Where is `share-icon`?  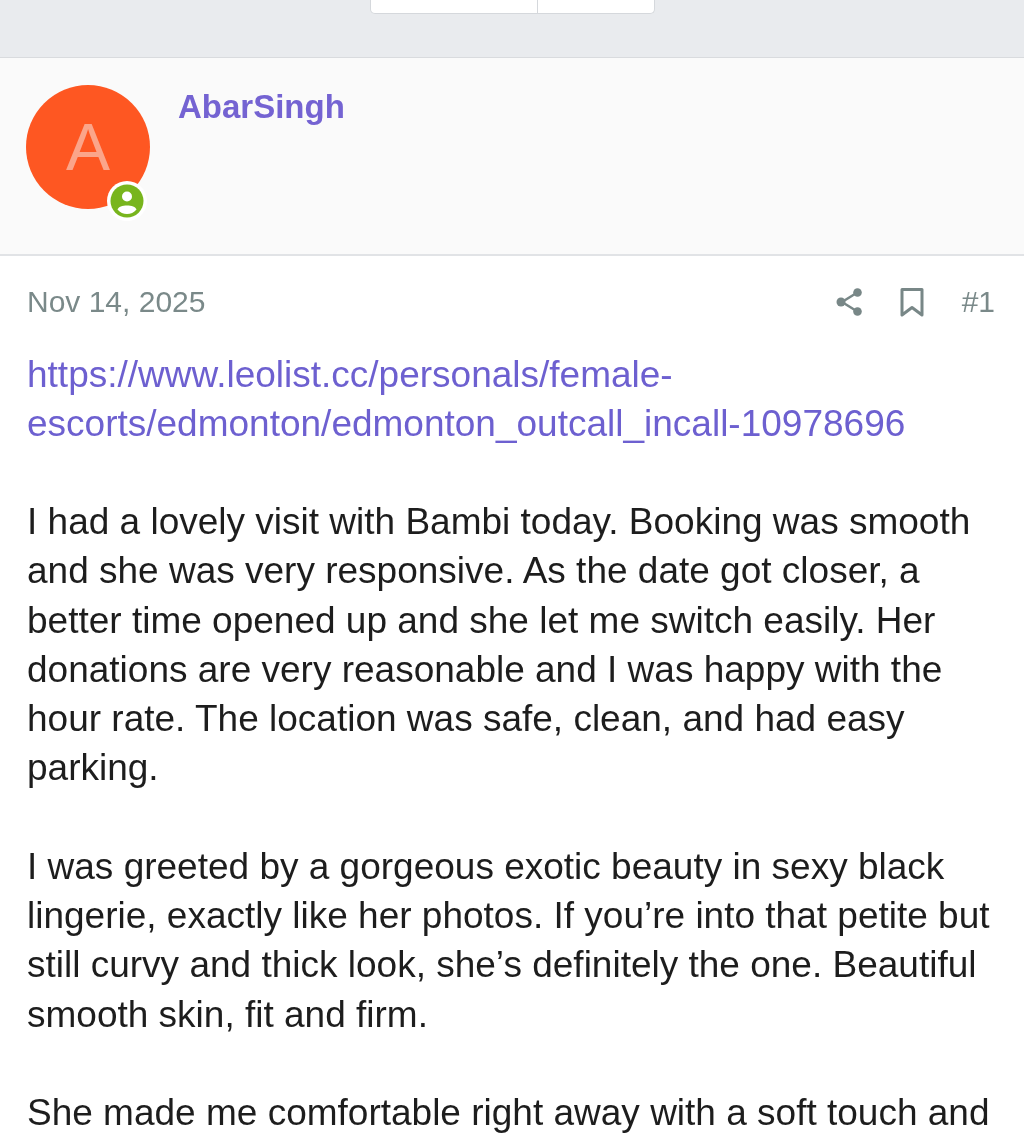 share-icon is located at coordinates (849, 302).